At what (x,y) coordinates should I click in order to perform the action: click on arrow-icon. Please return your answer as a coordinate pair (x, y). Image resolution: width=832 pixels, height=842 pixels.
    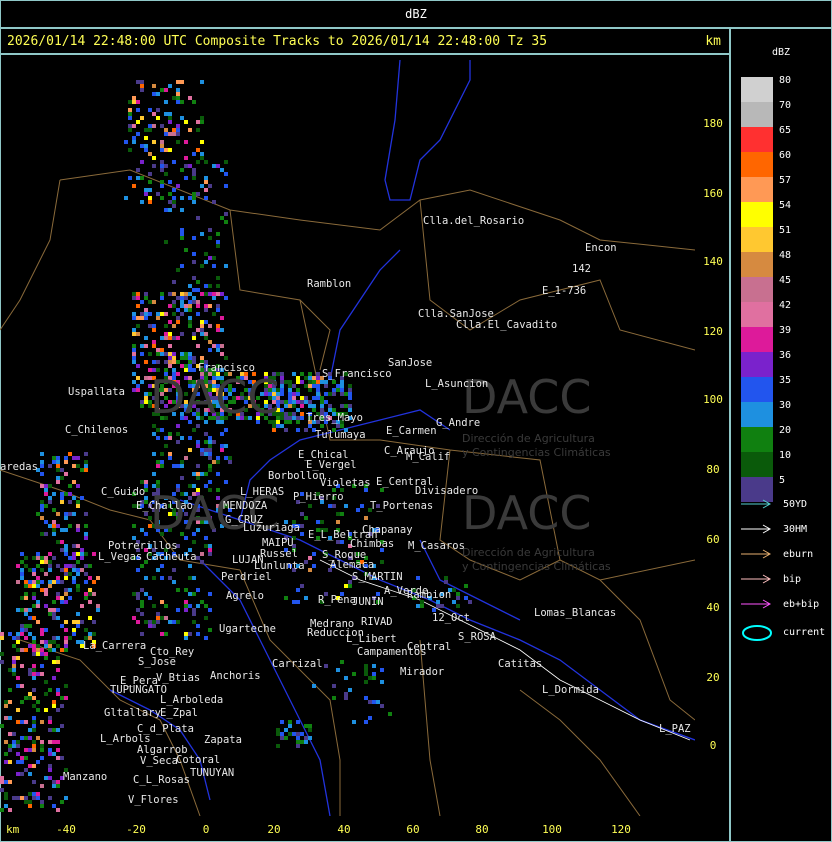
    Looking at the image, I should click on (756, 504).